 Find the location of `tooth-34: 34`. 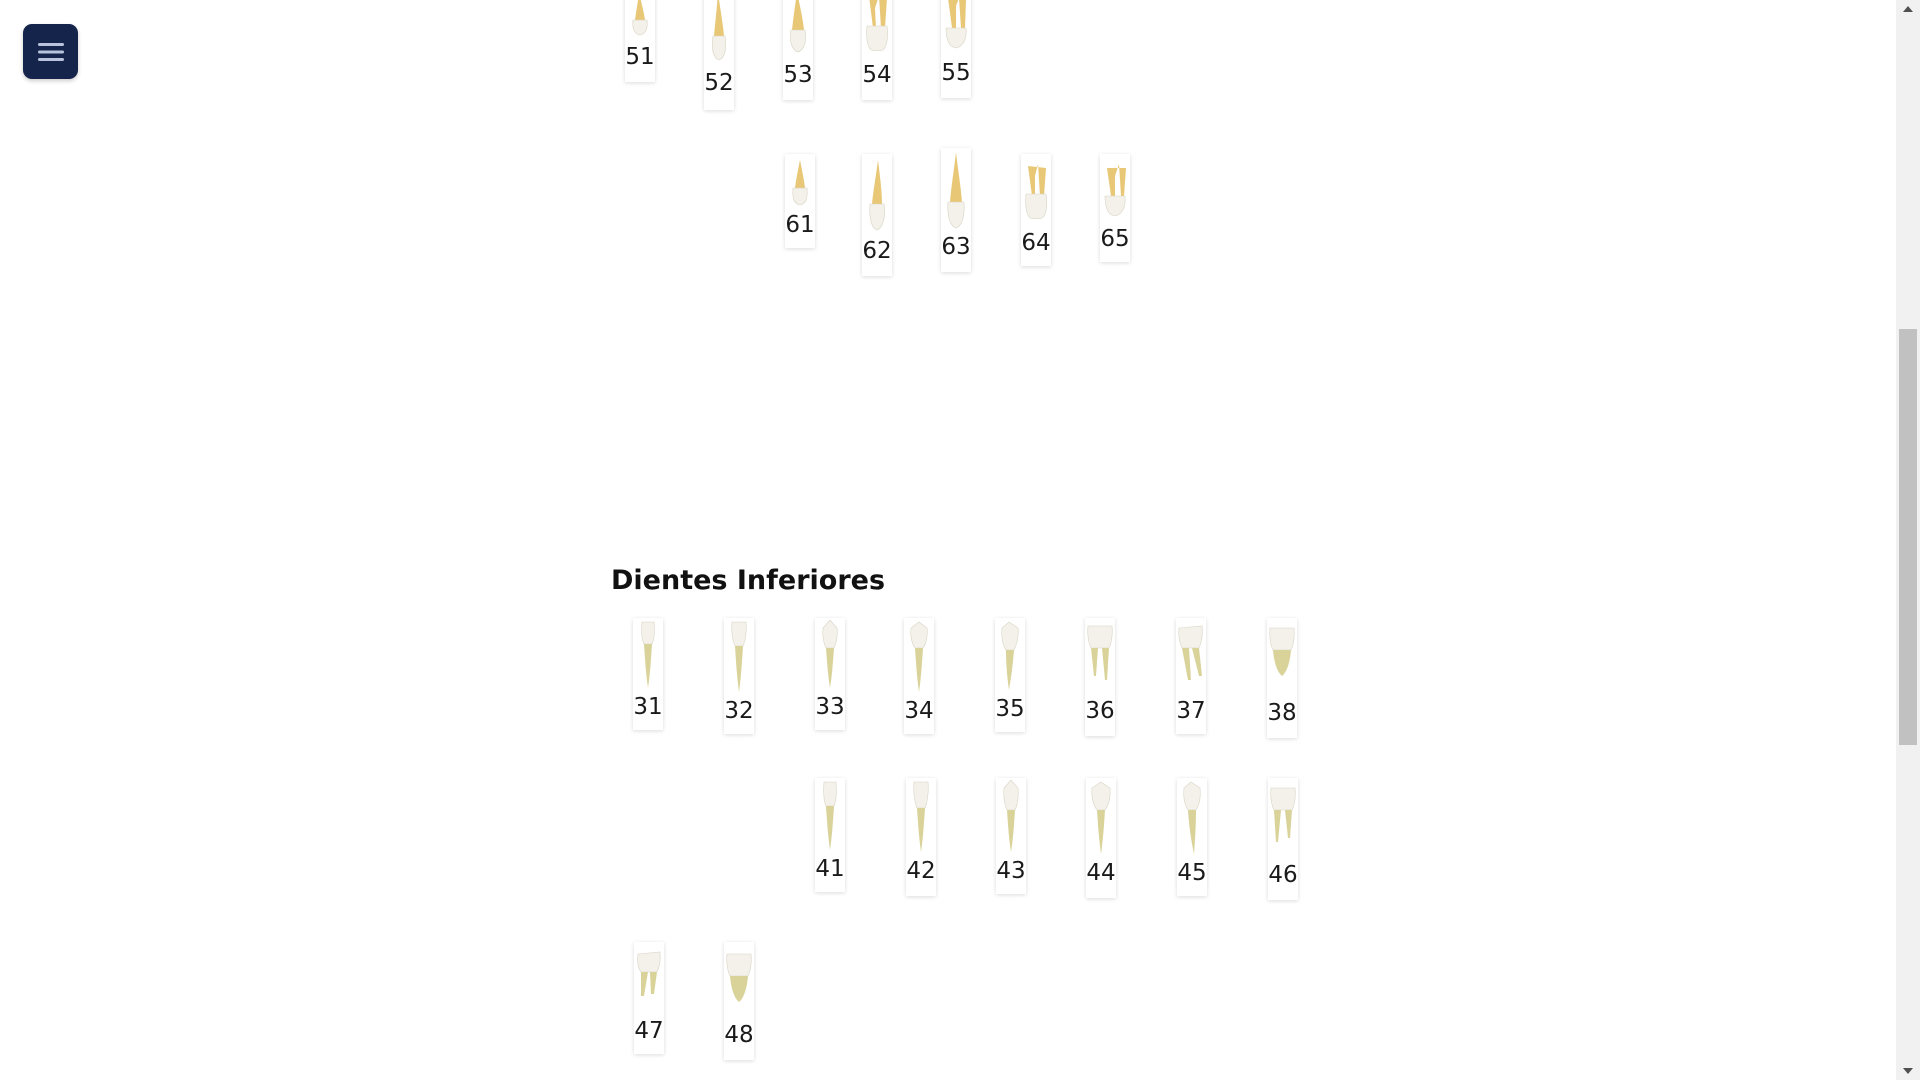

tooth-34: 34 is located at coordinates (919, 676).